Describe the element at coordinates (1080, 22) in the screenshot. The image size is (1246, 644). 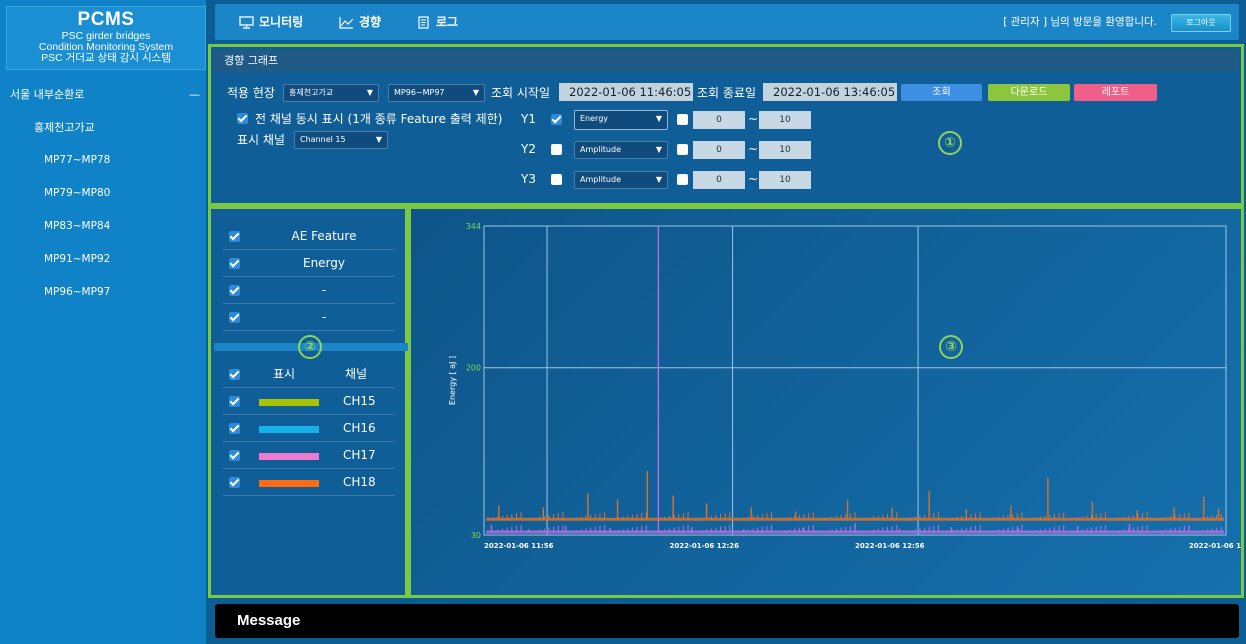
I see `welcome-text: [ 관리자 ] 님의 방문을 환영합니다.` at that location.